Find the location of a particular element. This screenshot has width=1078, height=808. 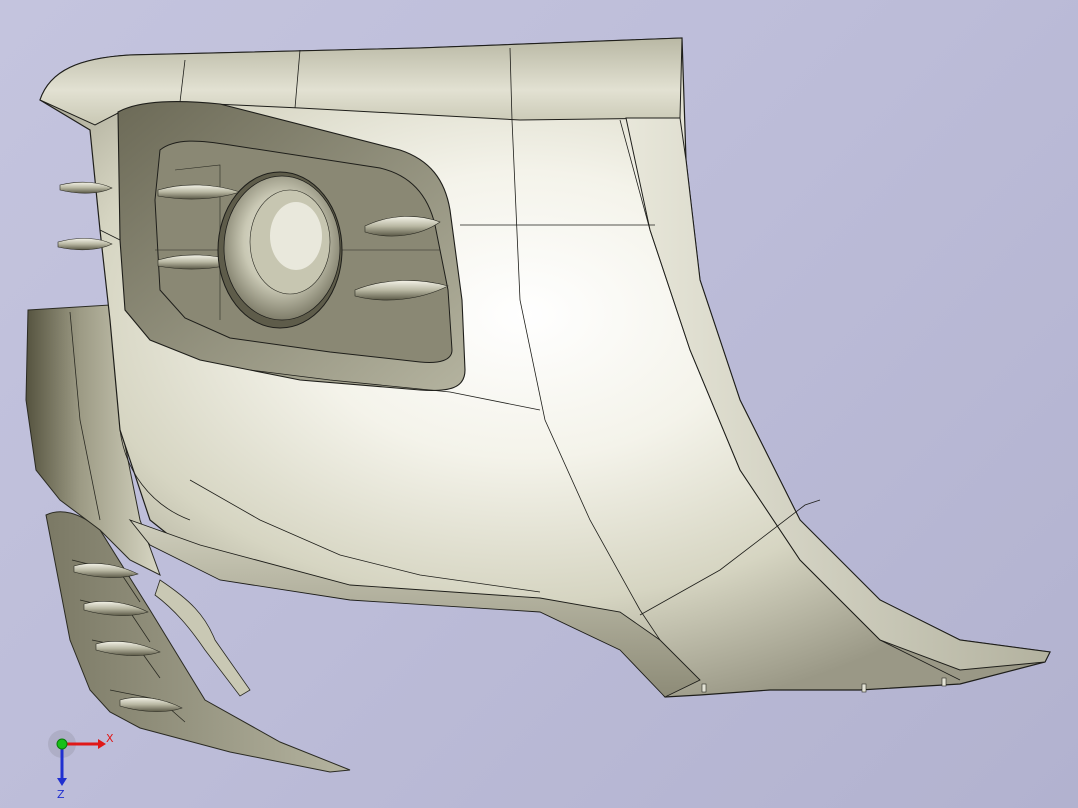

z-axis-label: Z is located at coordinates (61, 794).